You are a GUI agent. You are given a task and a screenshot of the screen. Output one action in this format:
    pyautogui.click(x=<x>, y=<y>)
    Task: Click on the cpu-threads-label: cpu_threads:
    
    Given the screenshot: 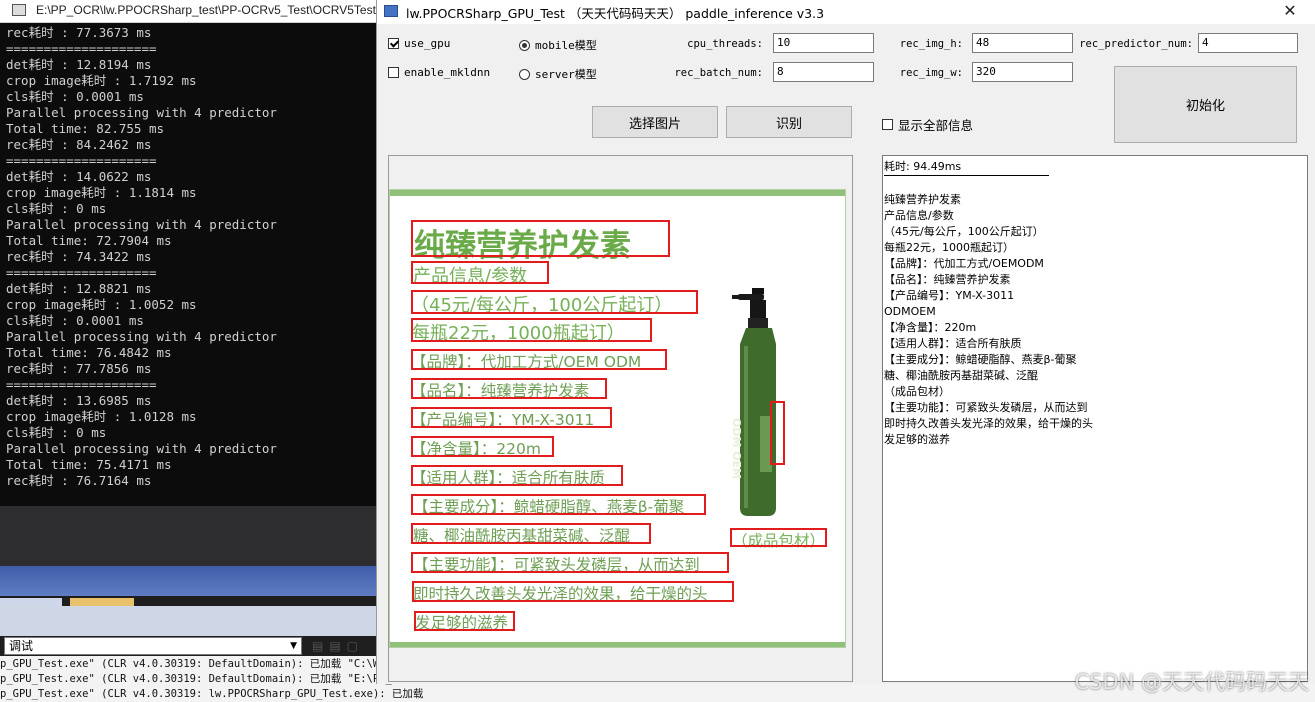 What is the action you would take?
    pyautogui.click(x=725, y=44)
    